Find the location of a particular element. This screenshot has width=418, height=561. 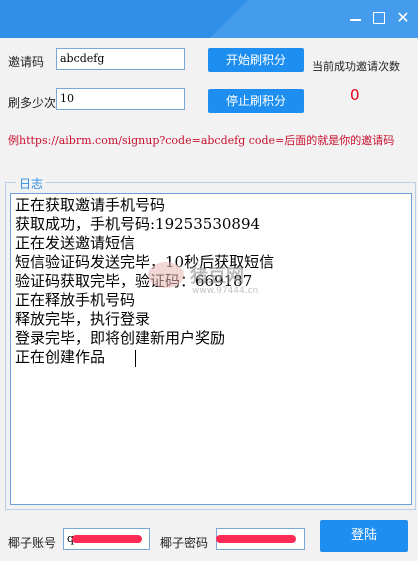

minimize-icon is located at coordinates (355, 20).